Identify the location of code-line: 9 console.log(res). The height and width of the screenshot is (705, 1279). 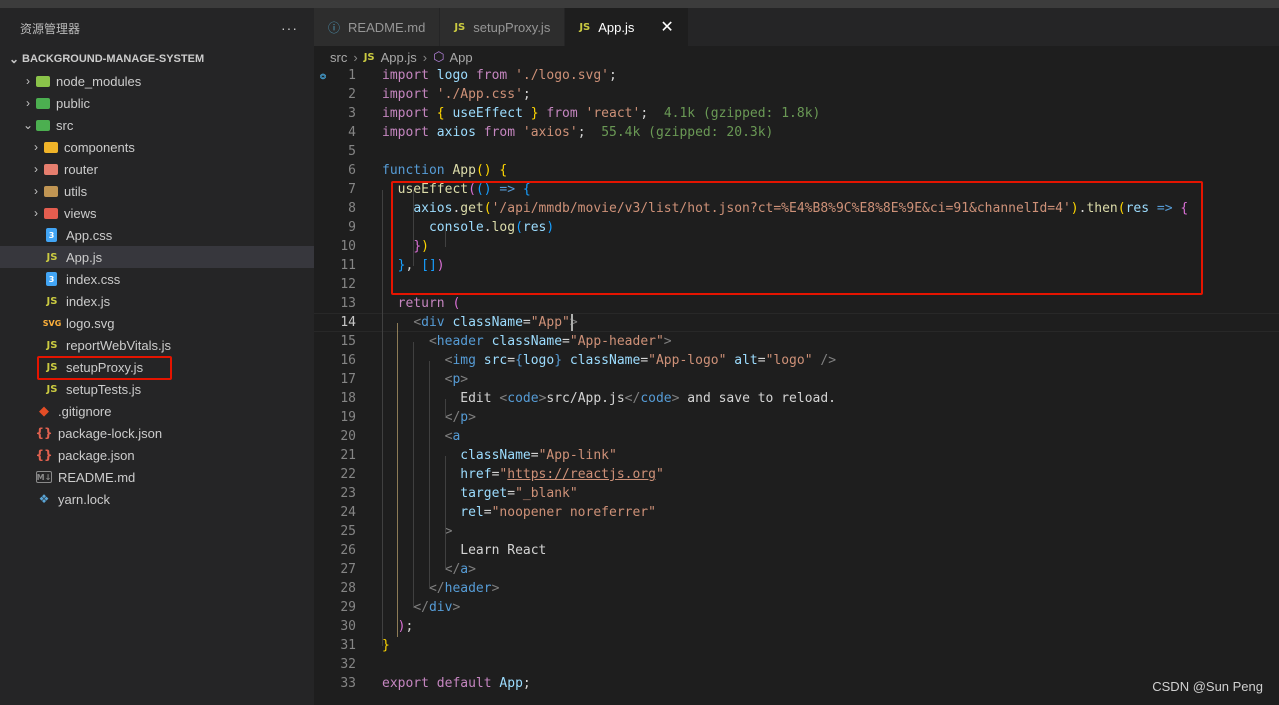
(796, 227).